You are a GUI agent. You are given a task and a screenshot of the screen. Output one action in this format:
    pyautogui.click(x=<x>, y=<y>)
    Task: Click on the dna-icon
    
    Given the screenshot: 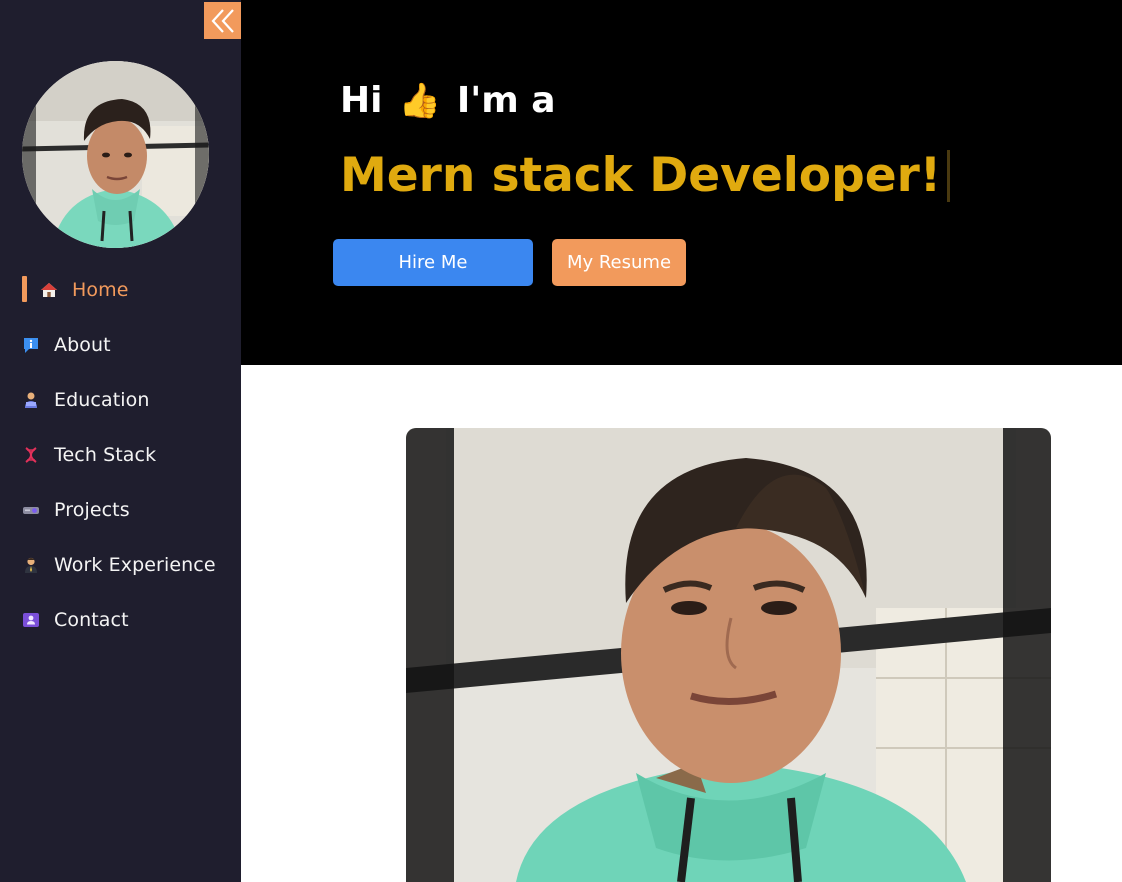 What is the action you would take?
    pyautogui.click(x=31, y=455)
    